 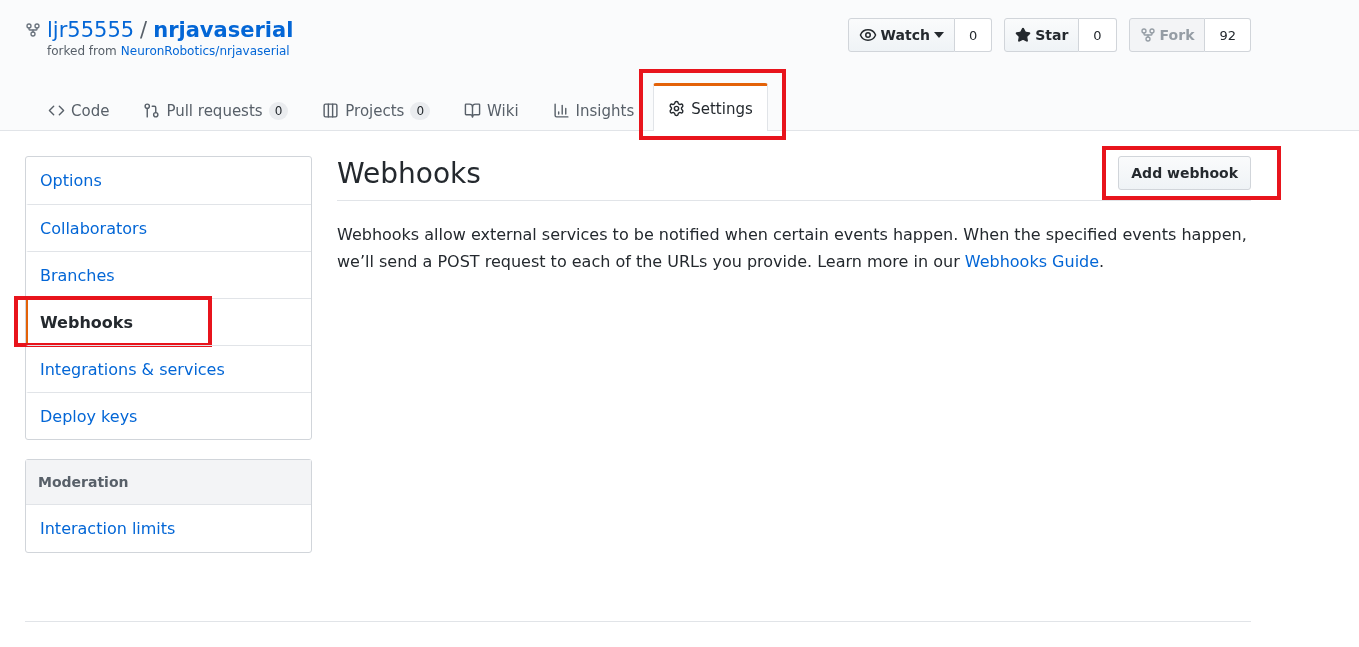 I want to click on star-icon, so click(x=1023, y=35).